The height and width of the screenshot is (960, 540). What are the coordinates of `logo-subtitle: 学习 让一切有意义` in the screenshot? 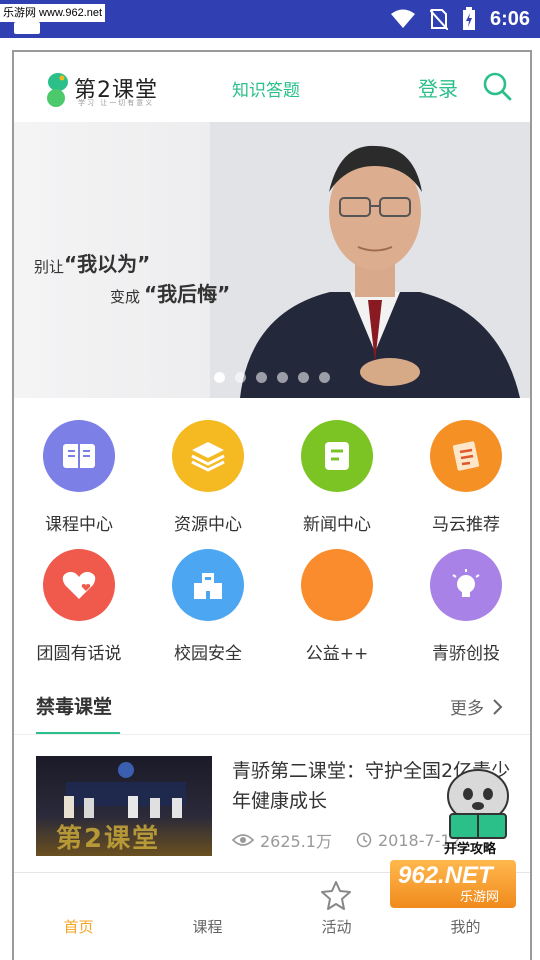 It's located at (116, 103).